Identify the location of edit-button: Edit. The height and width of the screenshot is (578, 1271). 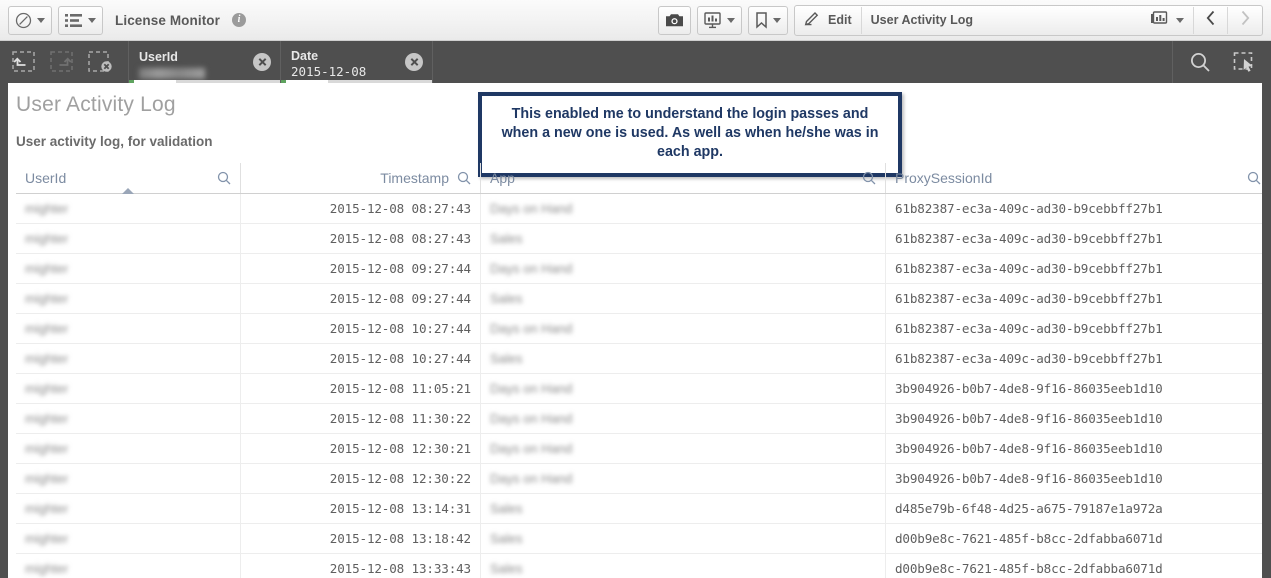
(828, 20).